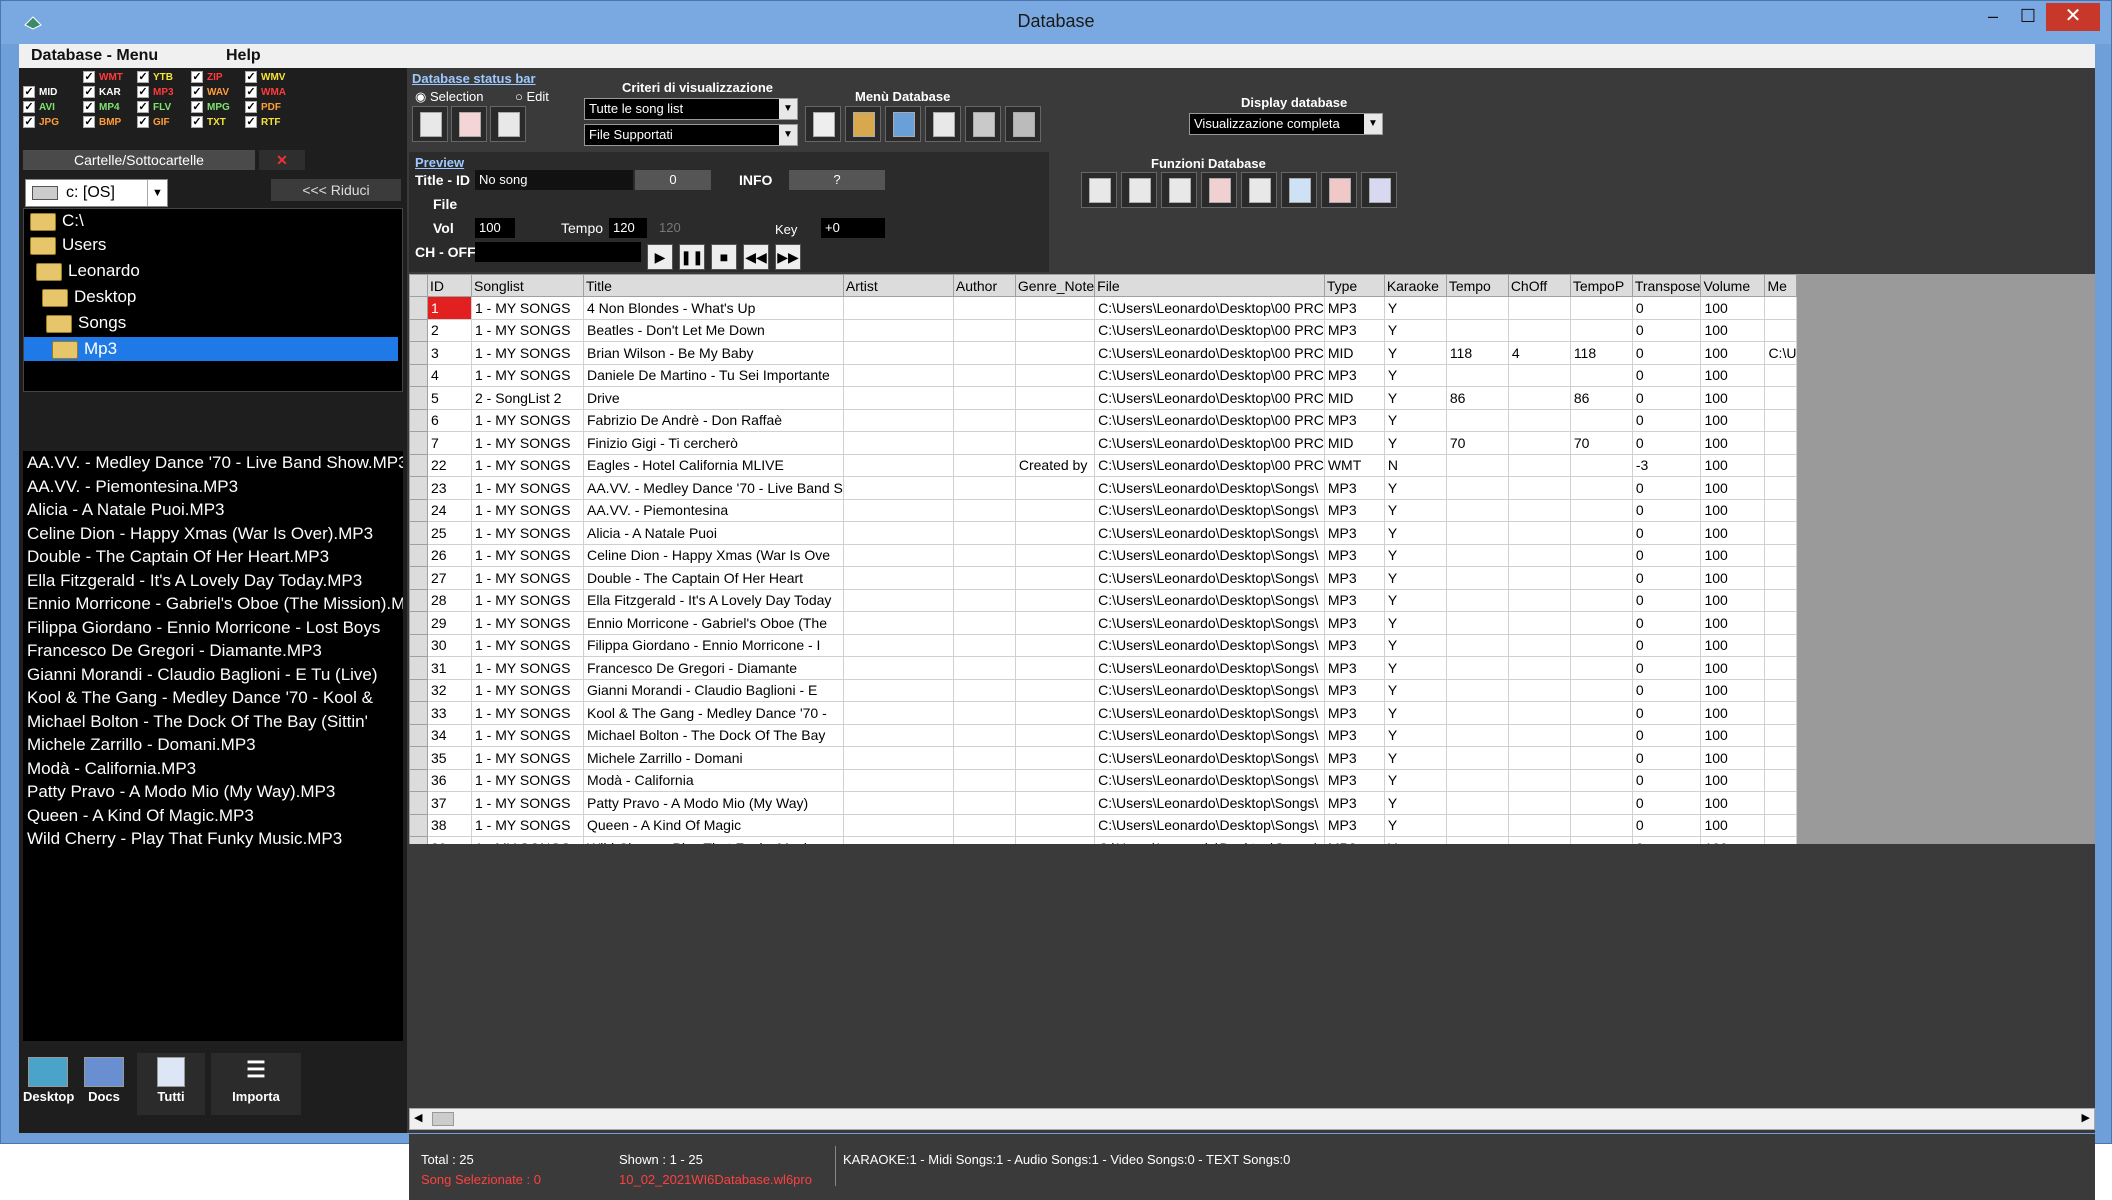 This screenshot has height=1200, width=2112. Describe the element at coordinates (469, 124) in the screenshot. I see `pdf-file-button` at that location.